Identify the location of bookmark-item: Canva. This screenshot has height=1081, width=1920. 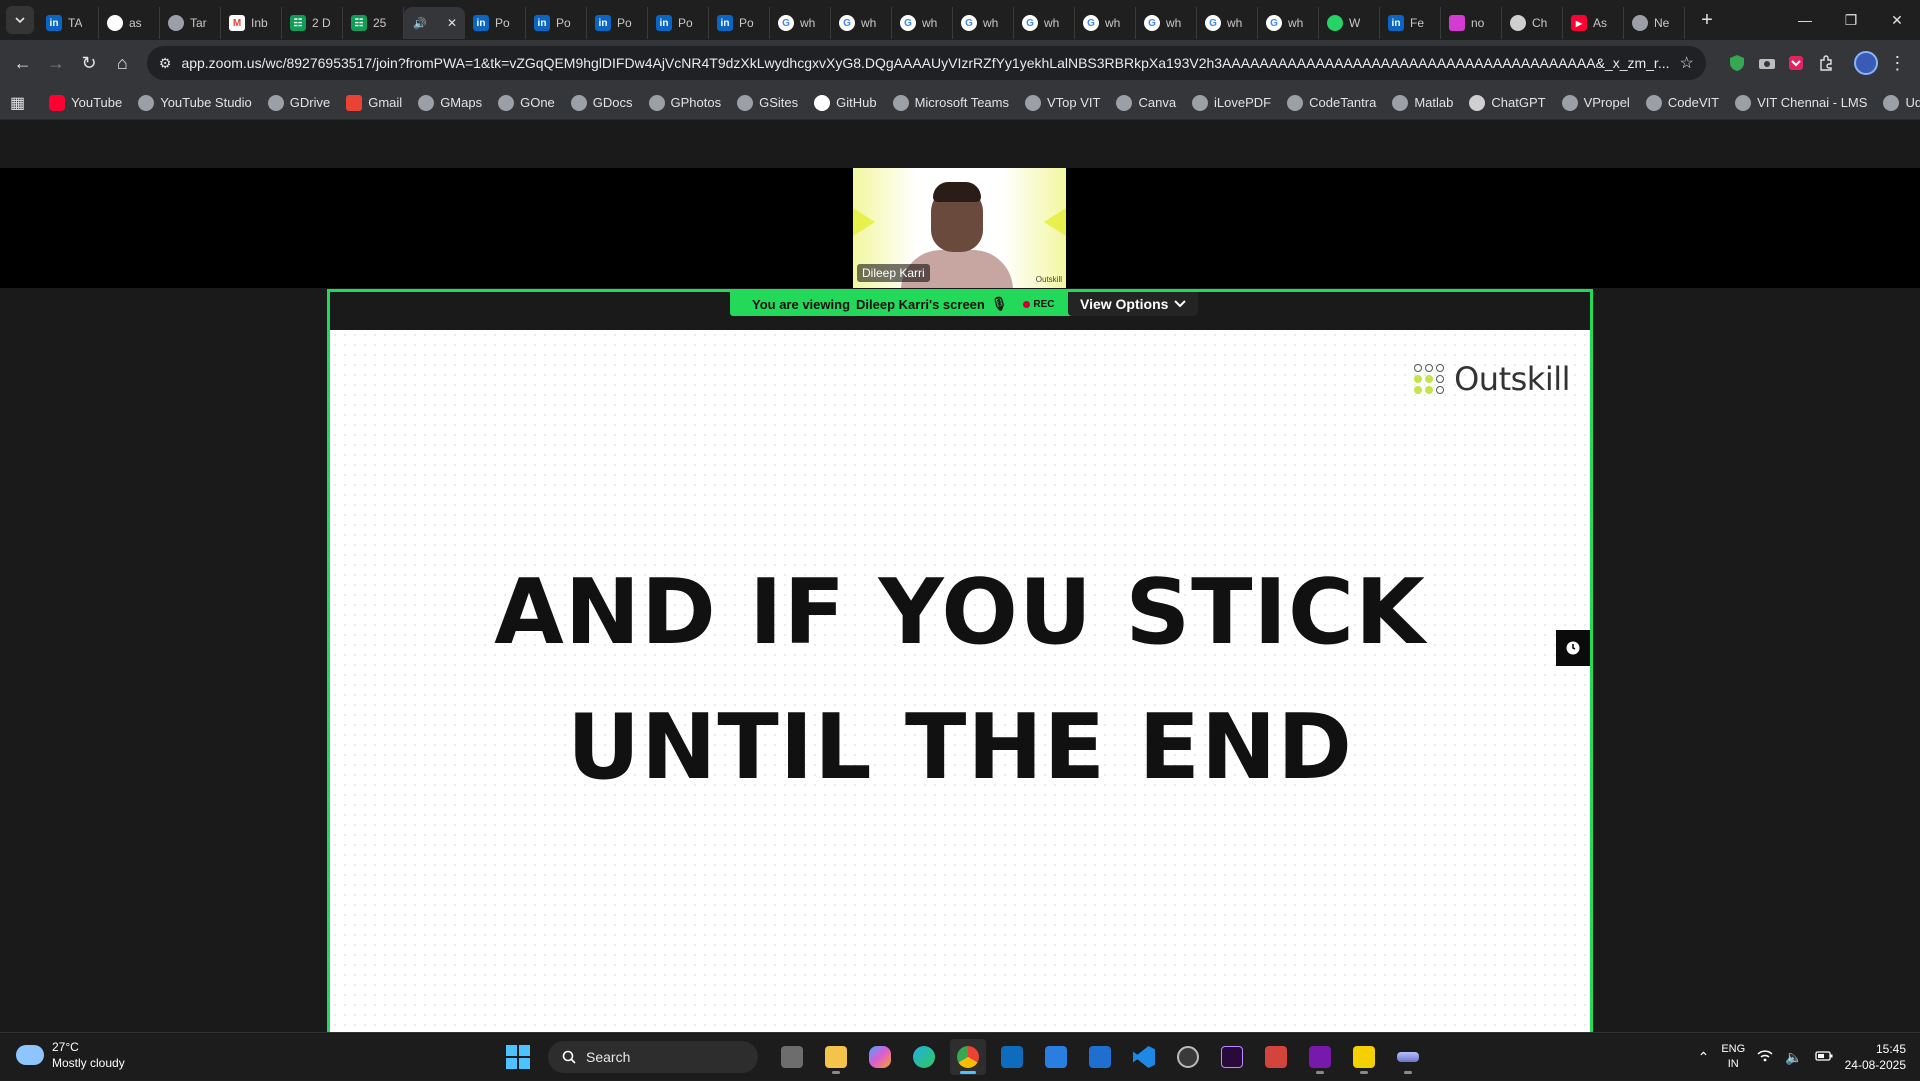
(1146, 103).